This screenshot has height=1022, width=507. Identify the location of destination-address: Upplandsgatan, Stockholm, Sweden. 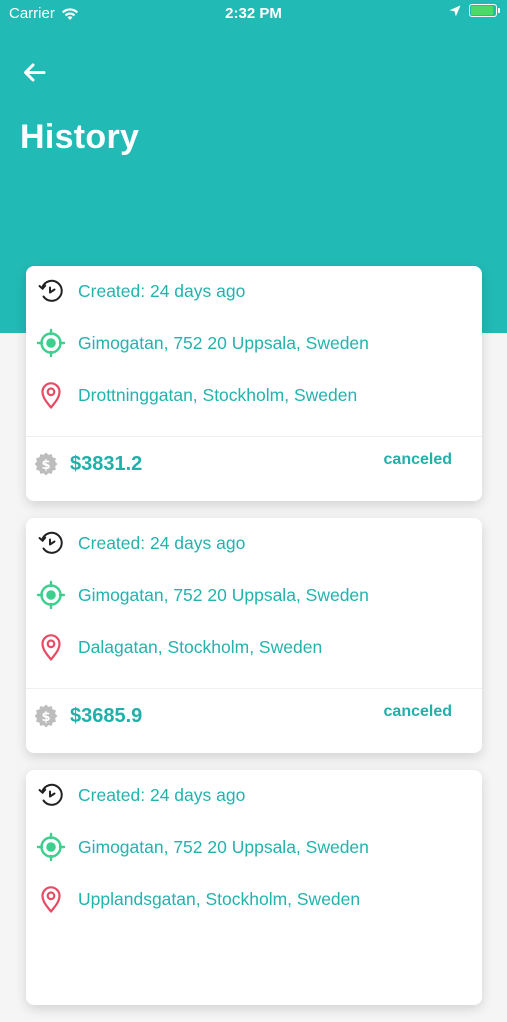
(219, 898).